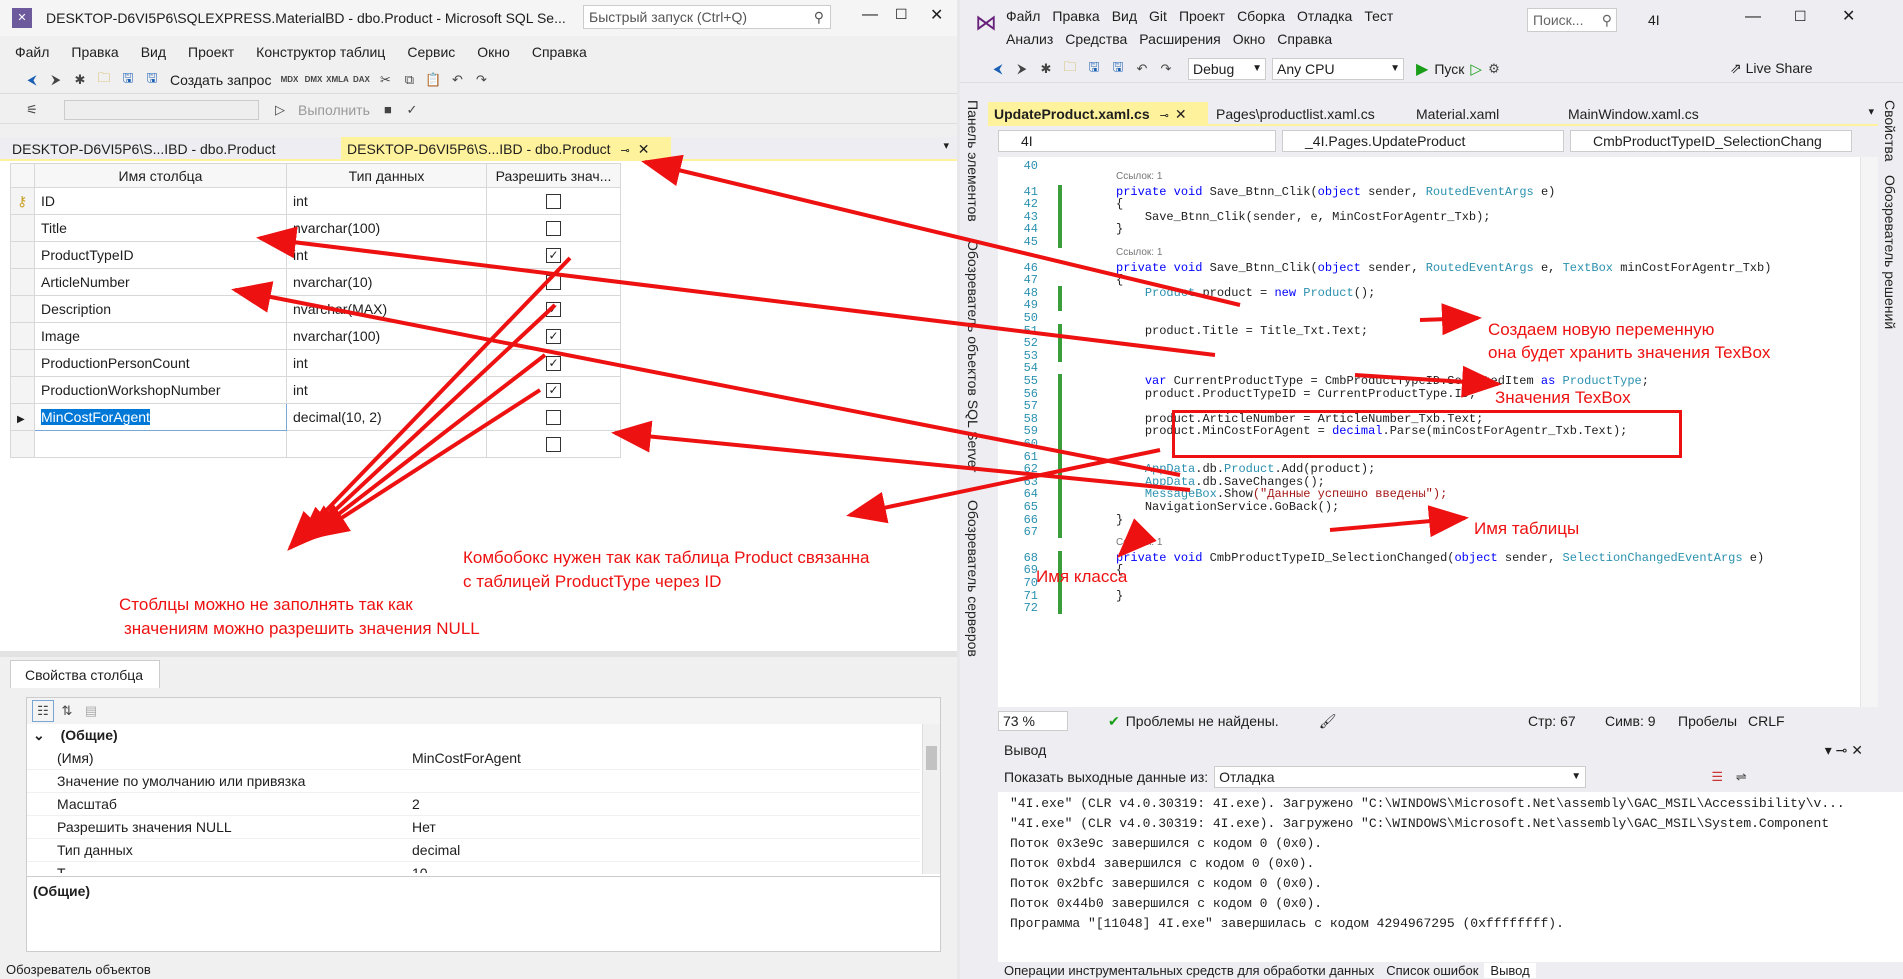 The height and width of the screenshot is (979, 1903). Describe the element at coordinates (160, 444) in the screenshot. I see `column-name-cell` at that location.